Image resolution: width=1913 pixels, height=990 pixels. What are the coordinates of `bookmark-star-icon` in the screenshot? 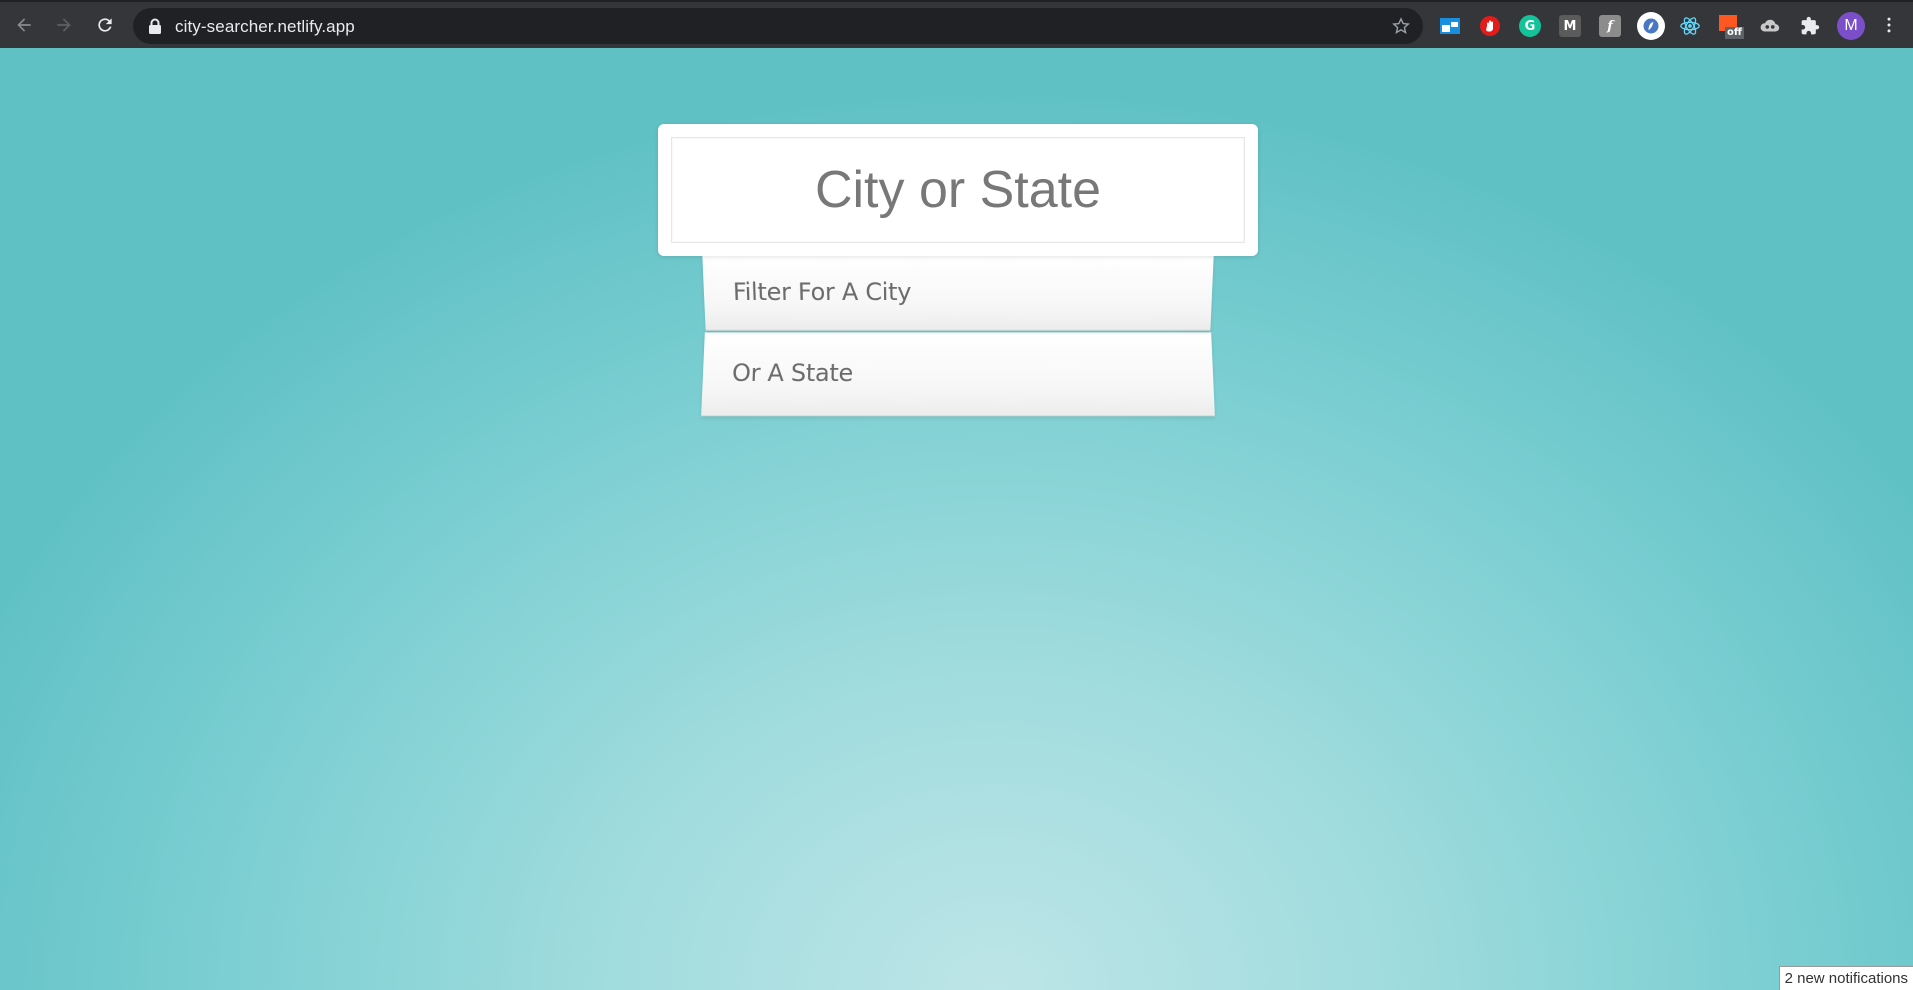 It's located at (1401, 26).